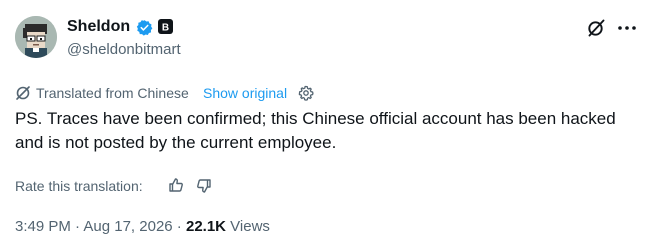 This screenshot has width=656, height=251. Describe the element at coordinates (112, 93) in the screenshot. I see `translated-from-label: Translated from Chinese` at that location.